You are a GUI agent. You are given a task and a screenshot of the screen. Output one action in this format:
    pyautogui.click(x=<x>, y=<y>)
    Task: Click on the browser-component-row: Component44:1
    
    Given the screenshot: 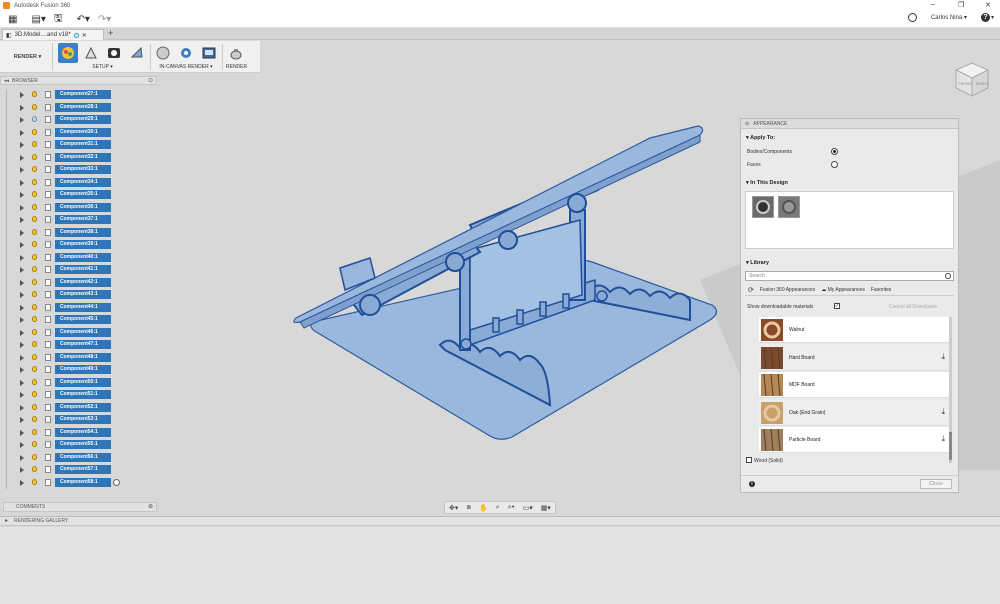 What is the action you would take?
    pyautogui.click(x=80, y=308)
    